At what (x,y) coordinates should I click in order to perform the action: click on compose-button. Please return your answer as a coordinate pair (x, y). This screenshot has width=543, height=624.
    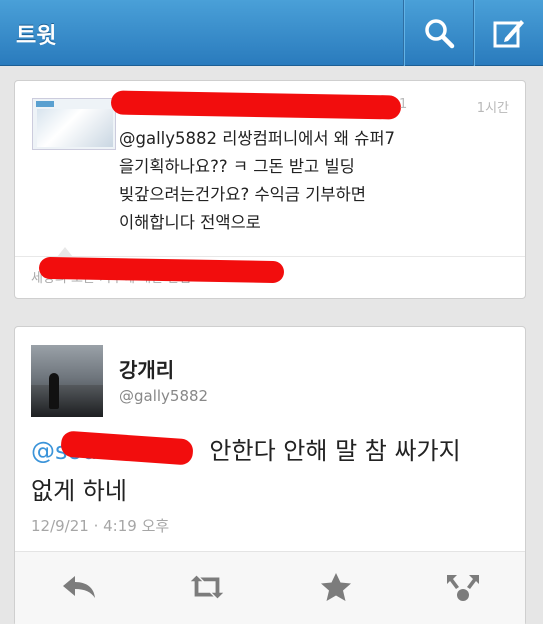
    Looking at the image, I should click on (508, 33).